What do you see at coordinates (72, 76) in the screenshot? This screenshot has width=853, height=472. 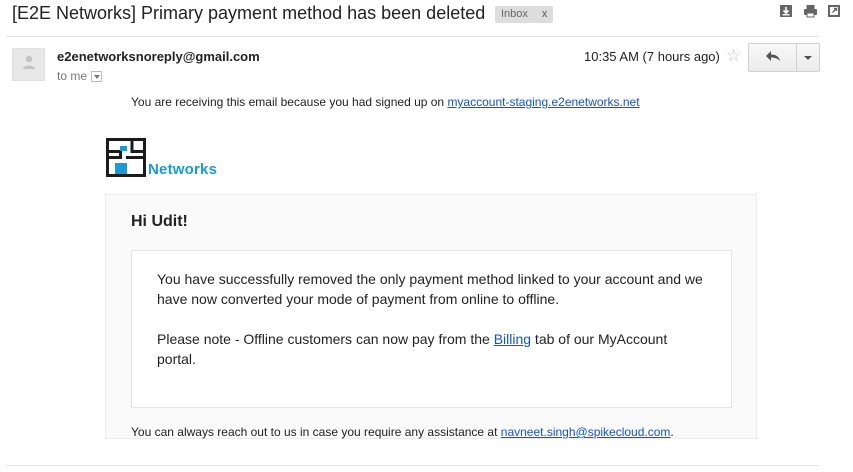 I see `recipient-text: to me` at bounding box center [72, 76].